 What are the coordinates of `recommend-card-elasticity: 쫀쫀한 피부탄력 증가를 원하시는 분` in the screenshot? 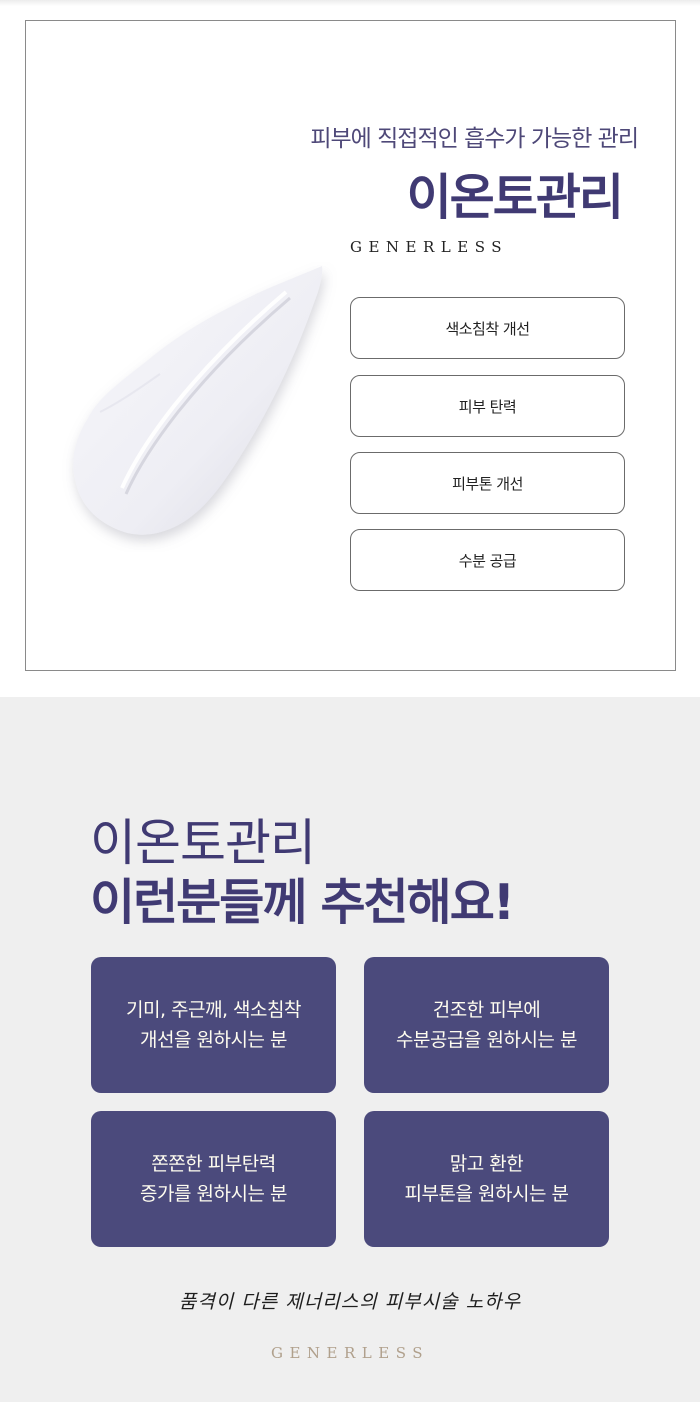 It's located at (213, 1179).